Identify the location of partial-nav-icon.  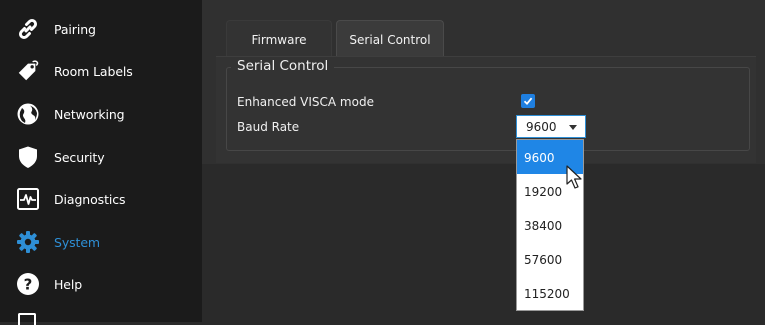
(27, 319).